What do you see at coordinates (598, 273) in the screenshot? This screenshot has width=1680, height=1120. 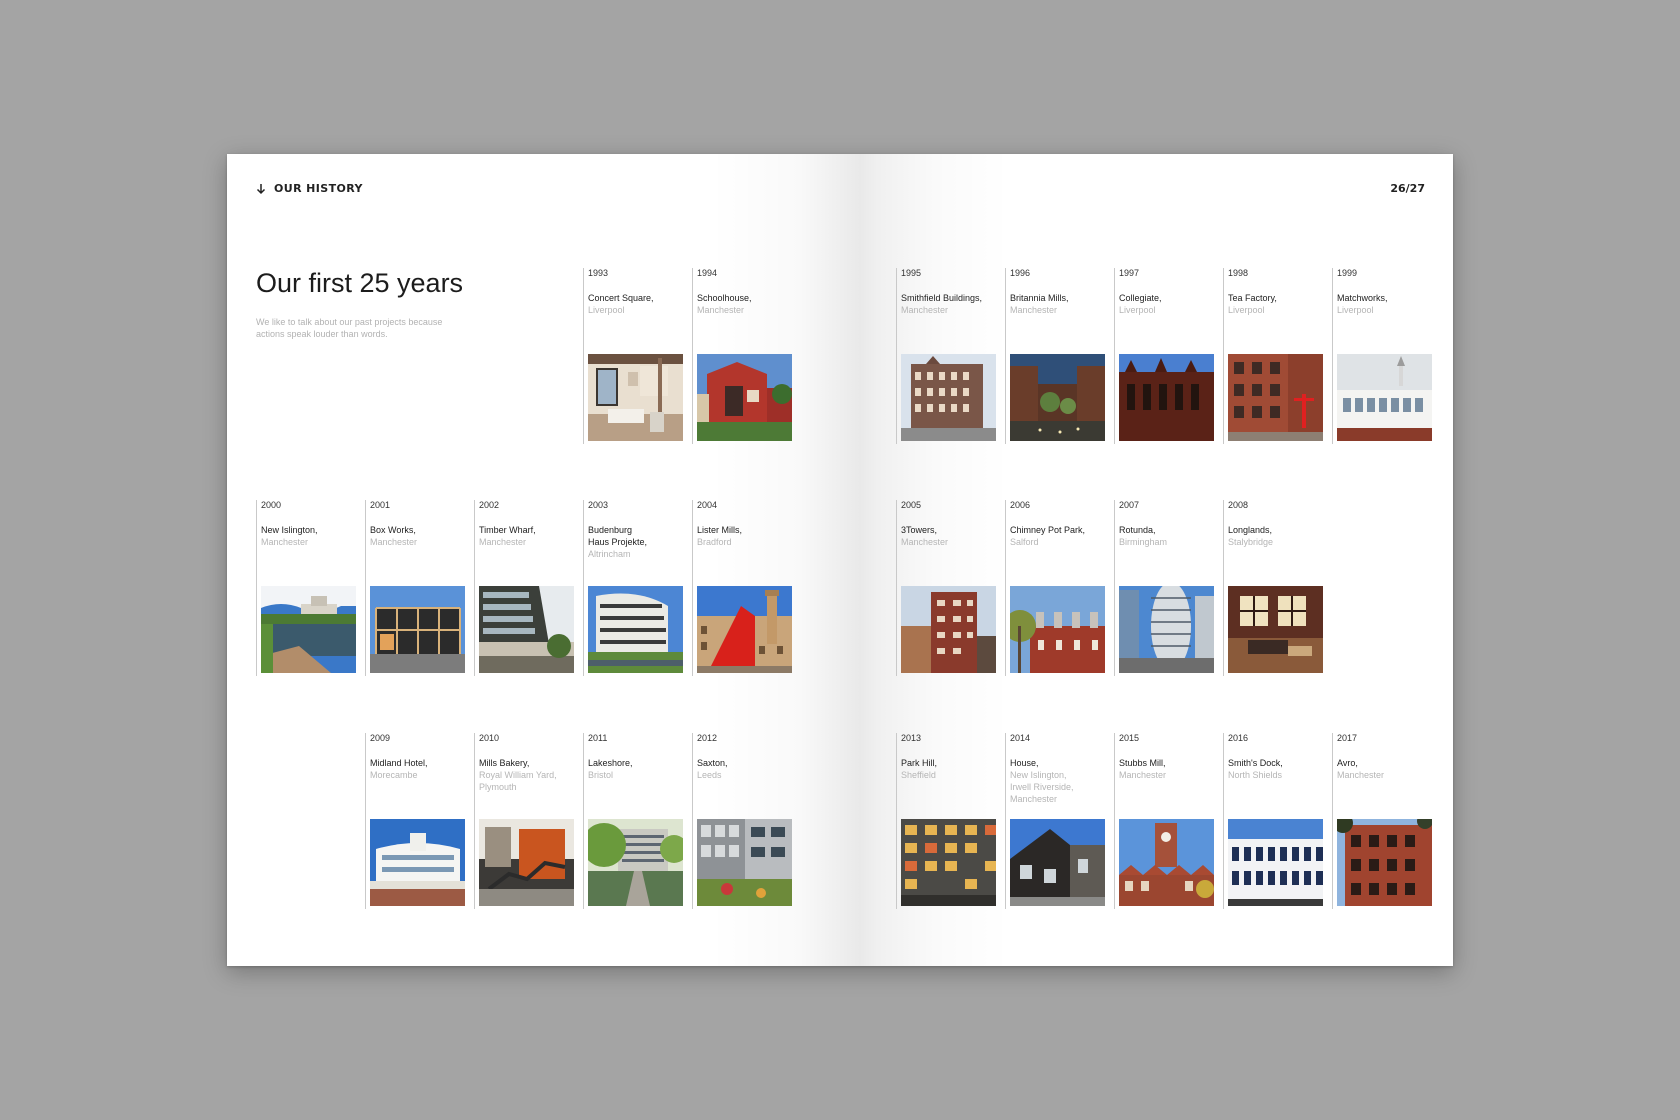 I see `project-year: 1993` at bounding box center [598, 273].